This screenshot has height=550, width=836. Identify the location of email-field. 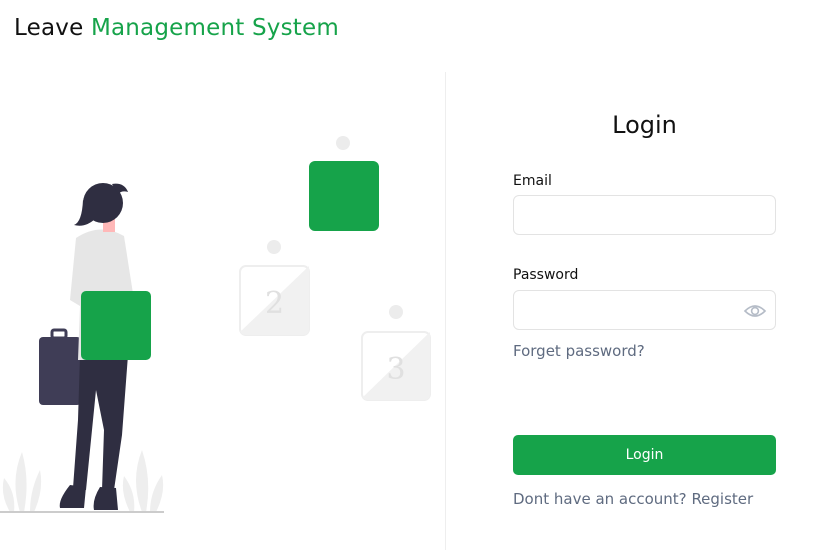
(644, 215).